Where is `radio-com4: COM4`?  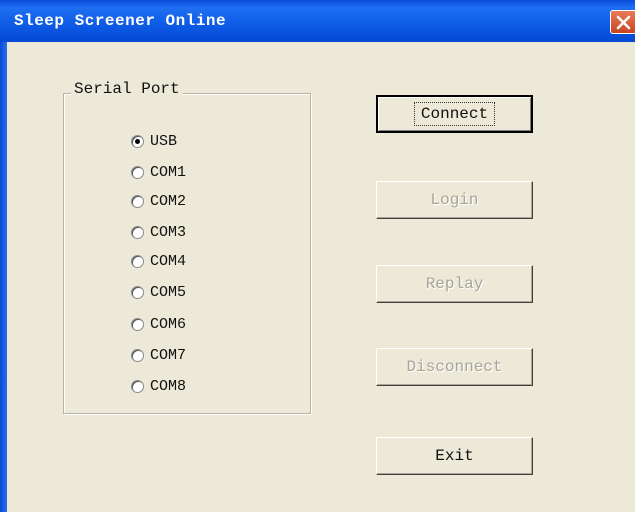
radio-com4: COM4 is located at coordinates (158, 261).